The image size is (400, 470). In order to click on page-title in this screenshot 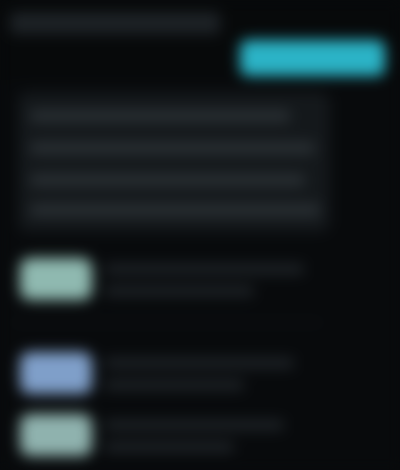, I will do `click(115, 23)`.